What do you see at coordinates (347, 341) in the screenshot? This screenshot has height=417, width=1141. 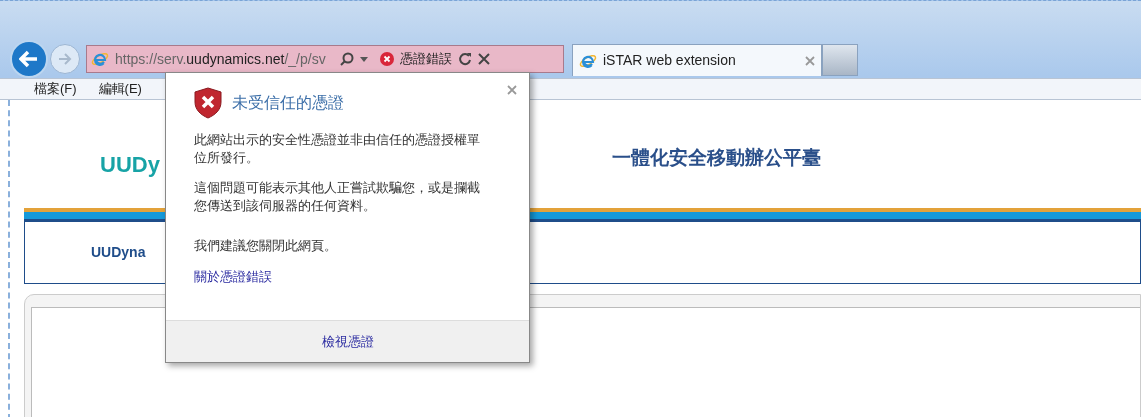 I see `view-certificate-button: 檢視憑證` at bounding box center [347, 341].